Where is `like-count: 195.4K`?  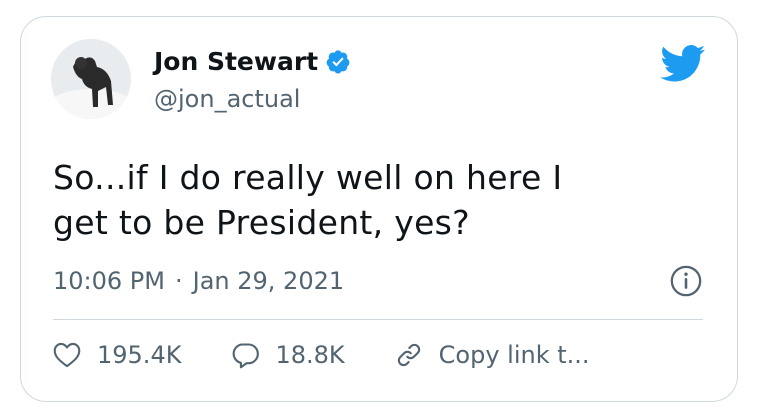 like-count: 195.4K is located at coordinates (139, 355).